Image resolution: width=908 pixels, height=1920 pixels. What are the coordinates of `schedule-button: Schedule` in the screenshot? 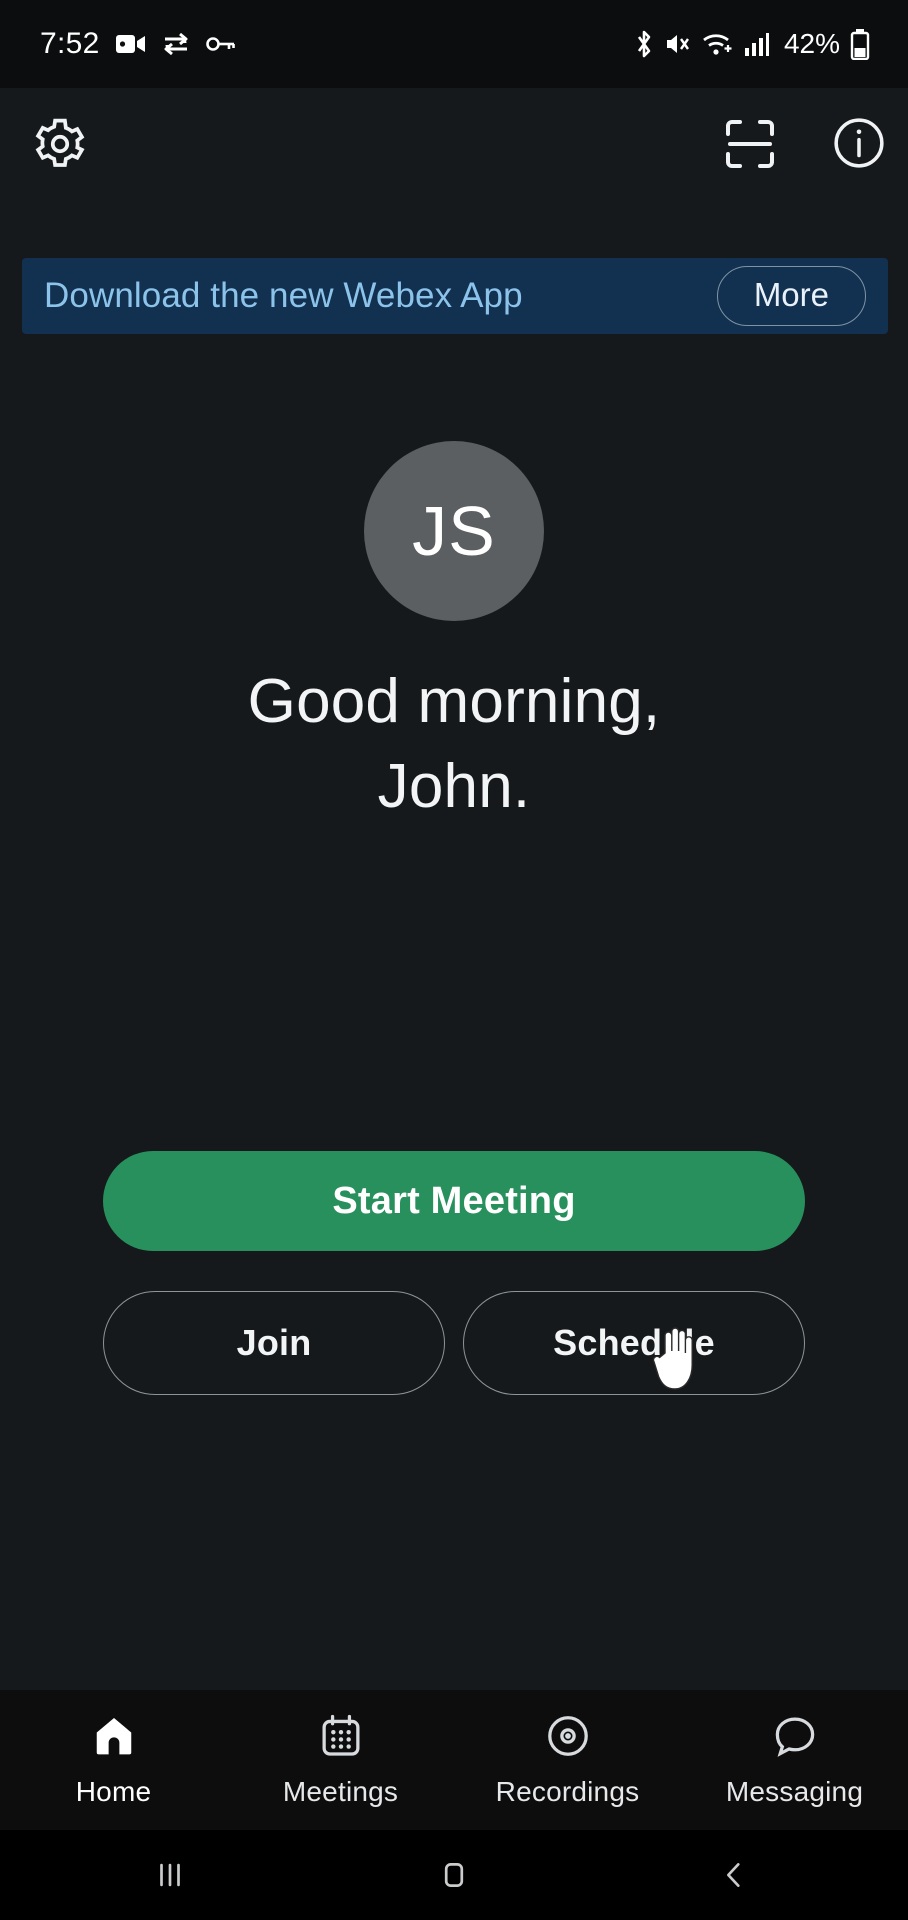 It's located at (634, 1343).